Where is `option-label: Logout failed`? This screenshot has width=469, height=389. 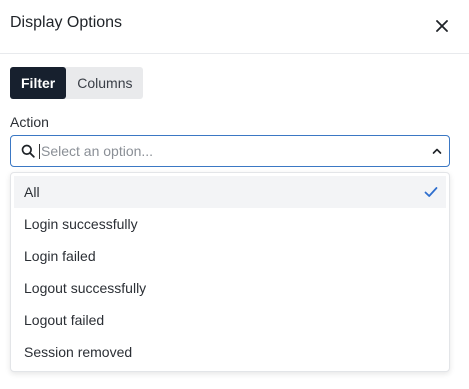 option-label: Logout failed is located at coordinates (64, 320).